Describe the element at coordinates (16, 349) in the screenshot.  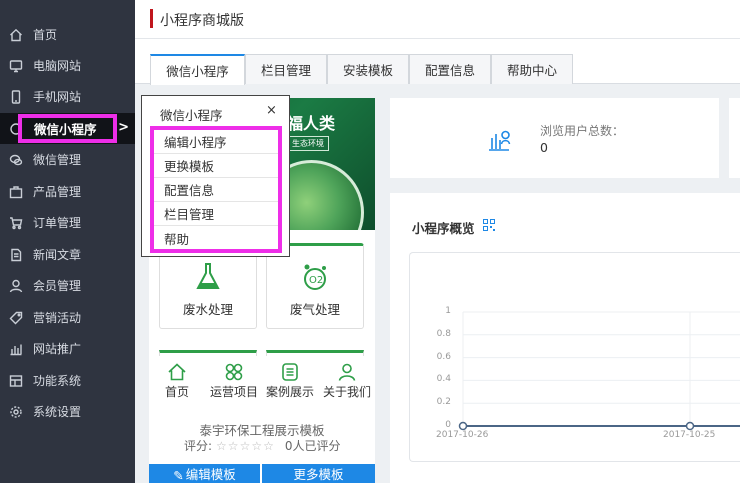
I see `bar-chart-icon` at that location.